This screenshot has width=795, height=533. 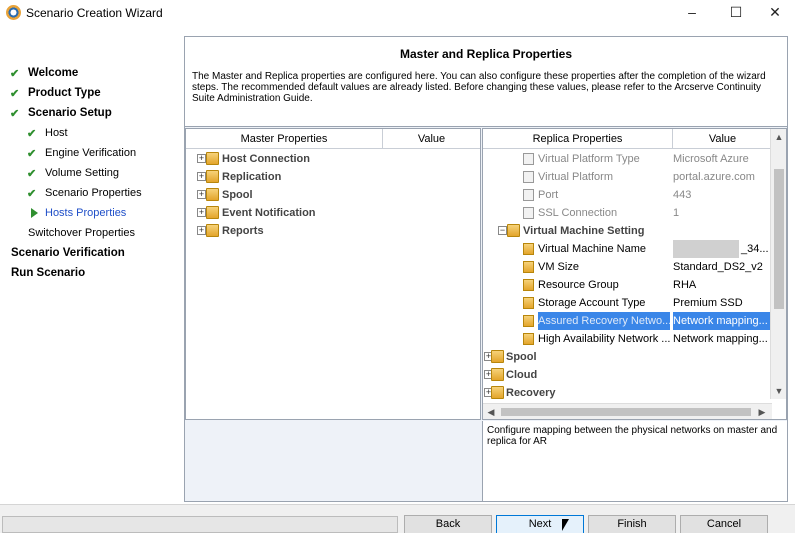 I want to click on title-bar: Scenario Creation Wizard – ☐ ✕, so click(x=397, y=13).